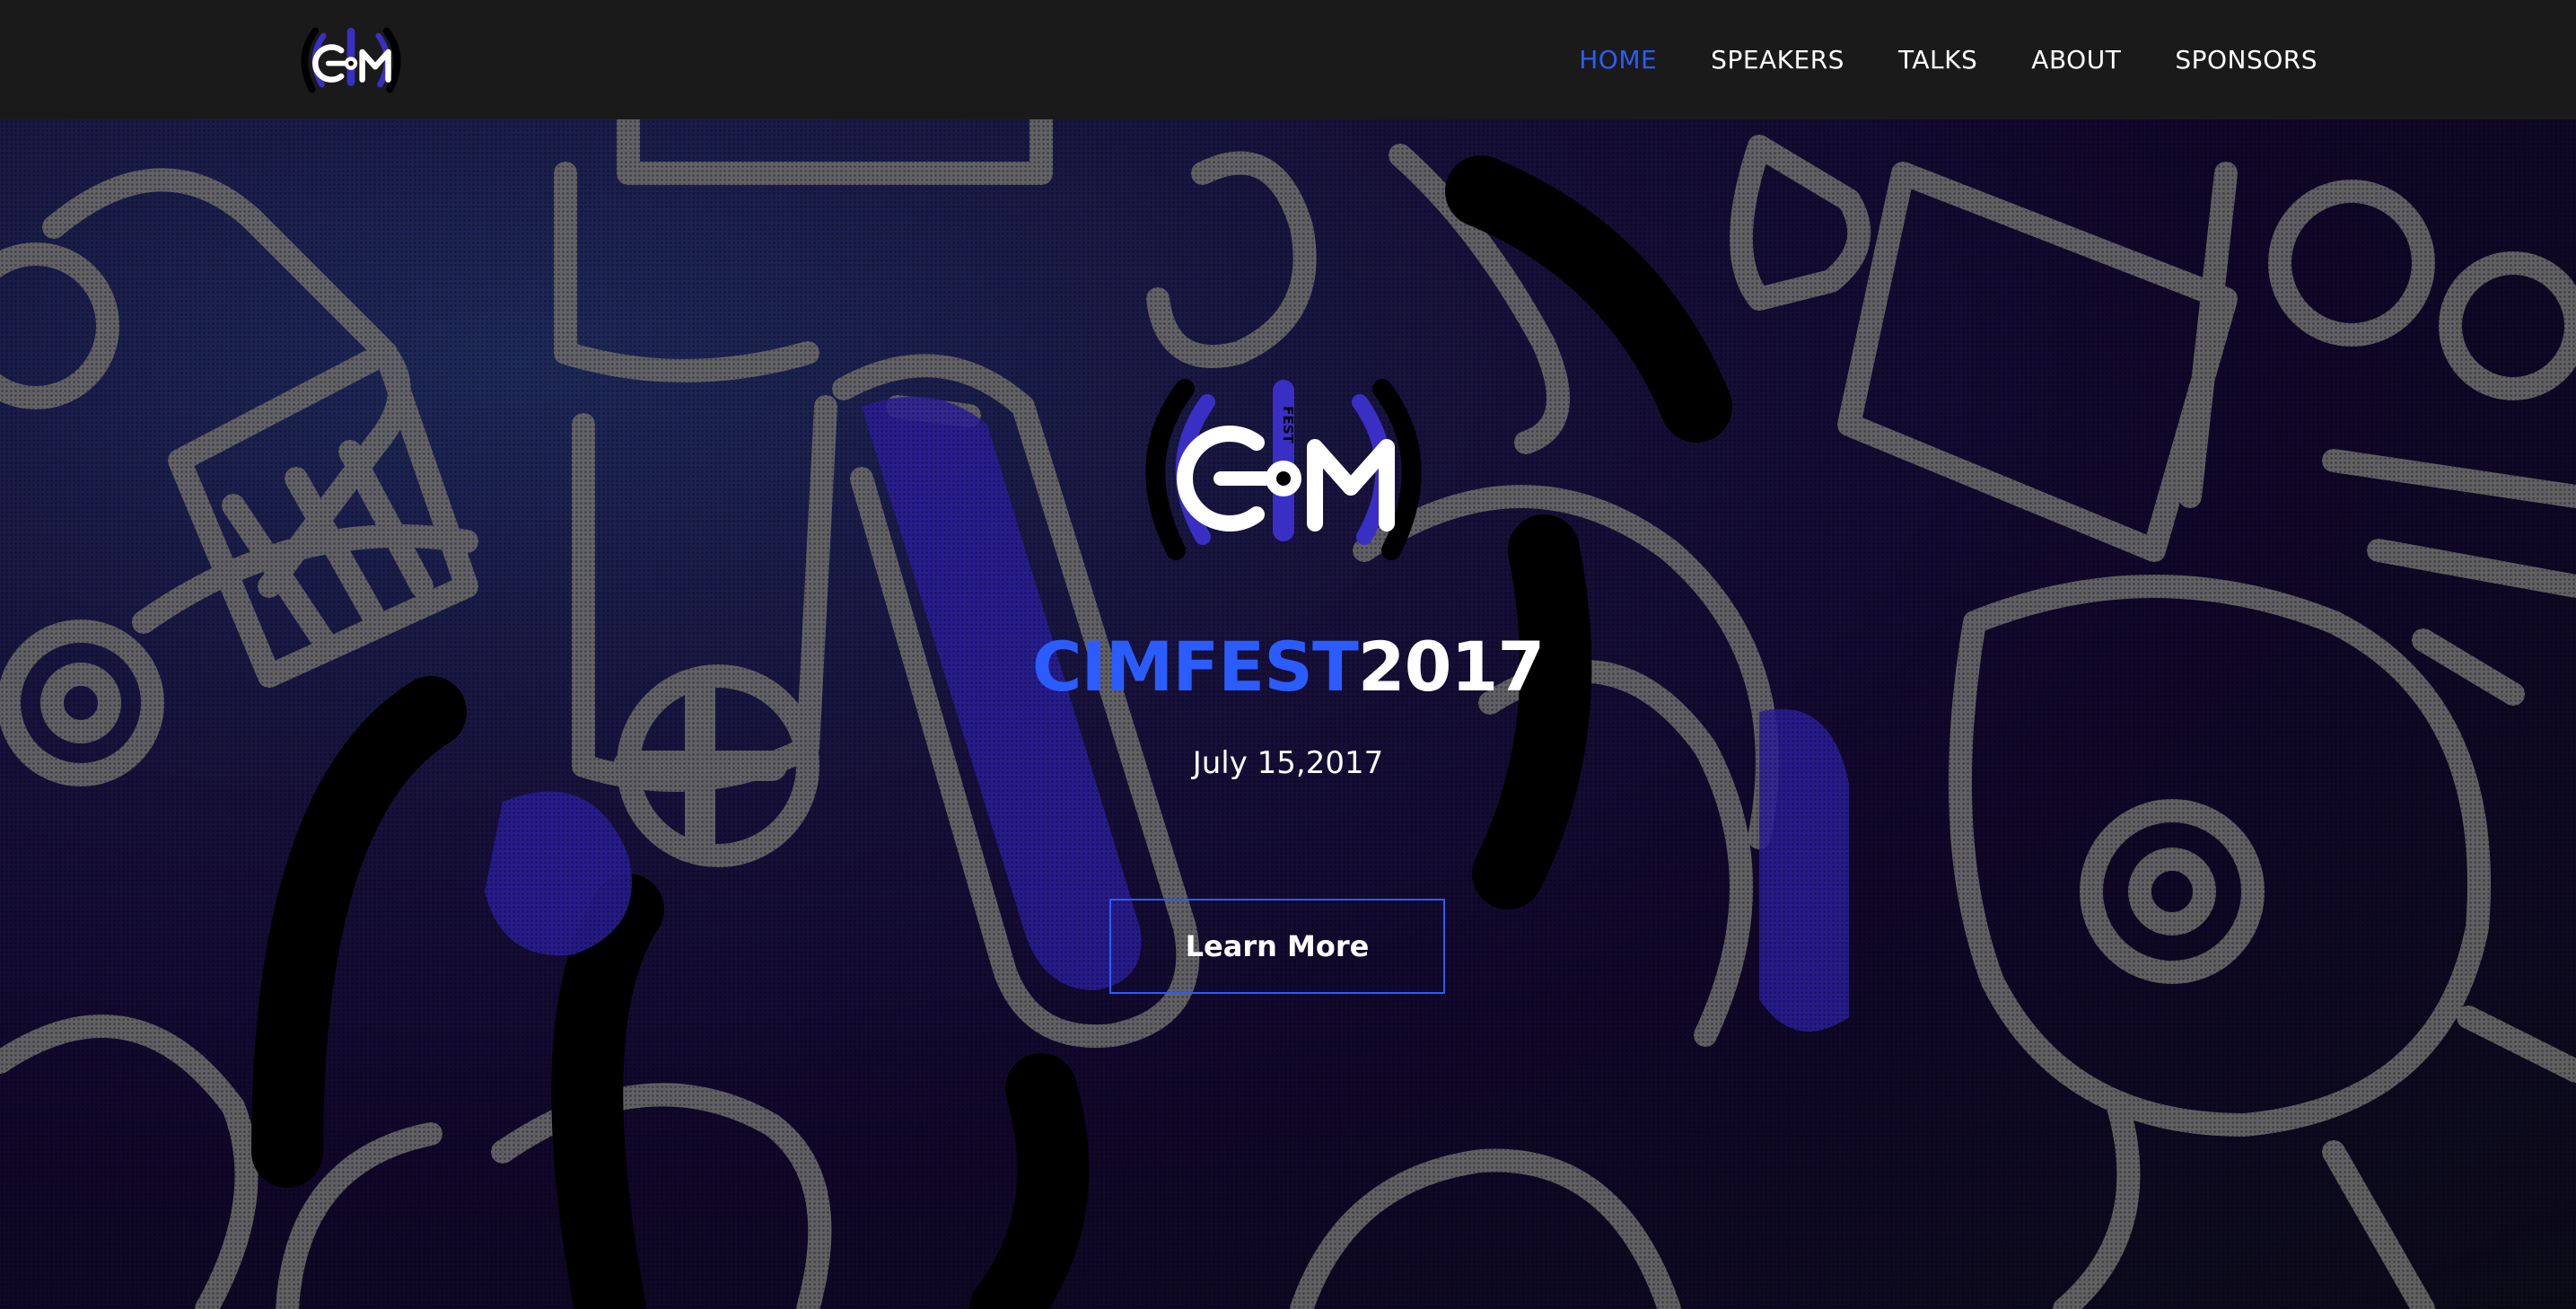 This screenshot has height=1309, width=2576. I want to click on event-date: July 15,2017, so click(1288, 763).